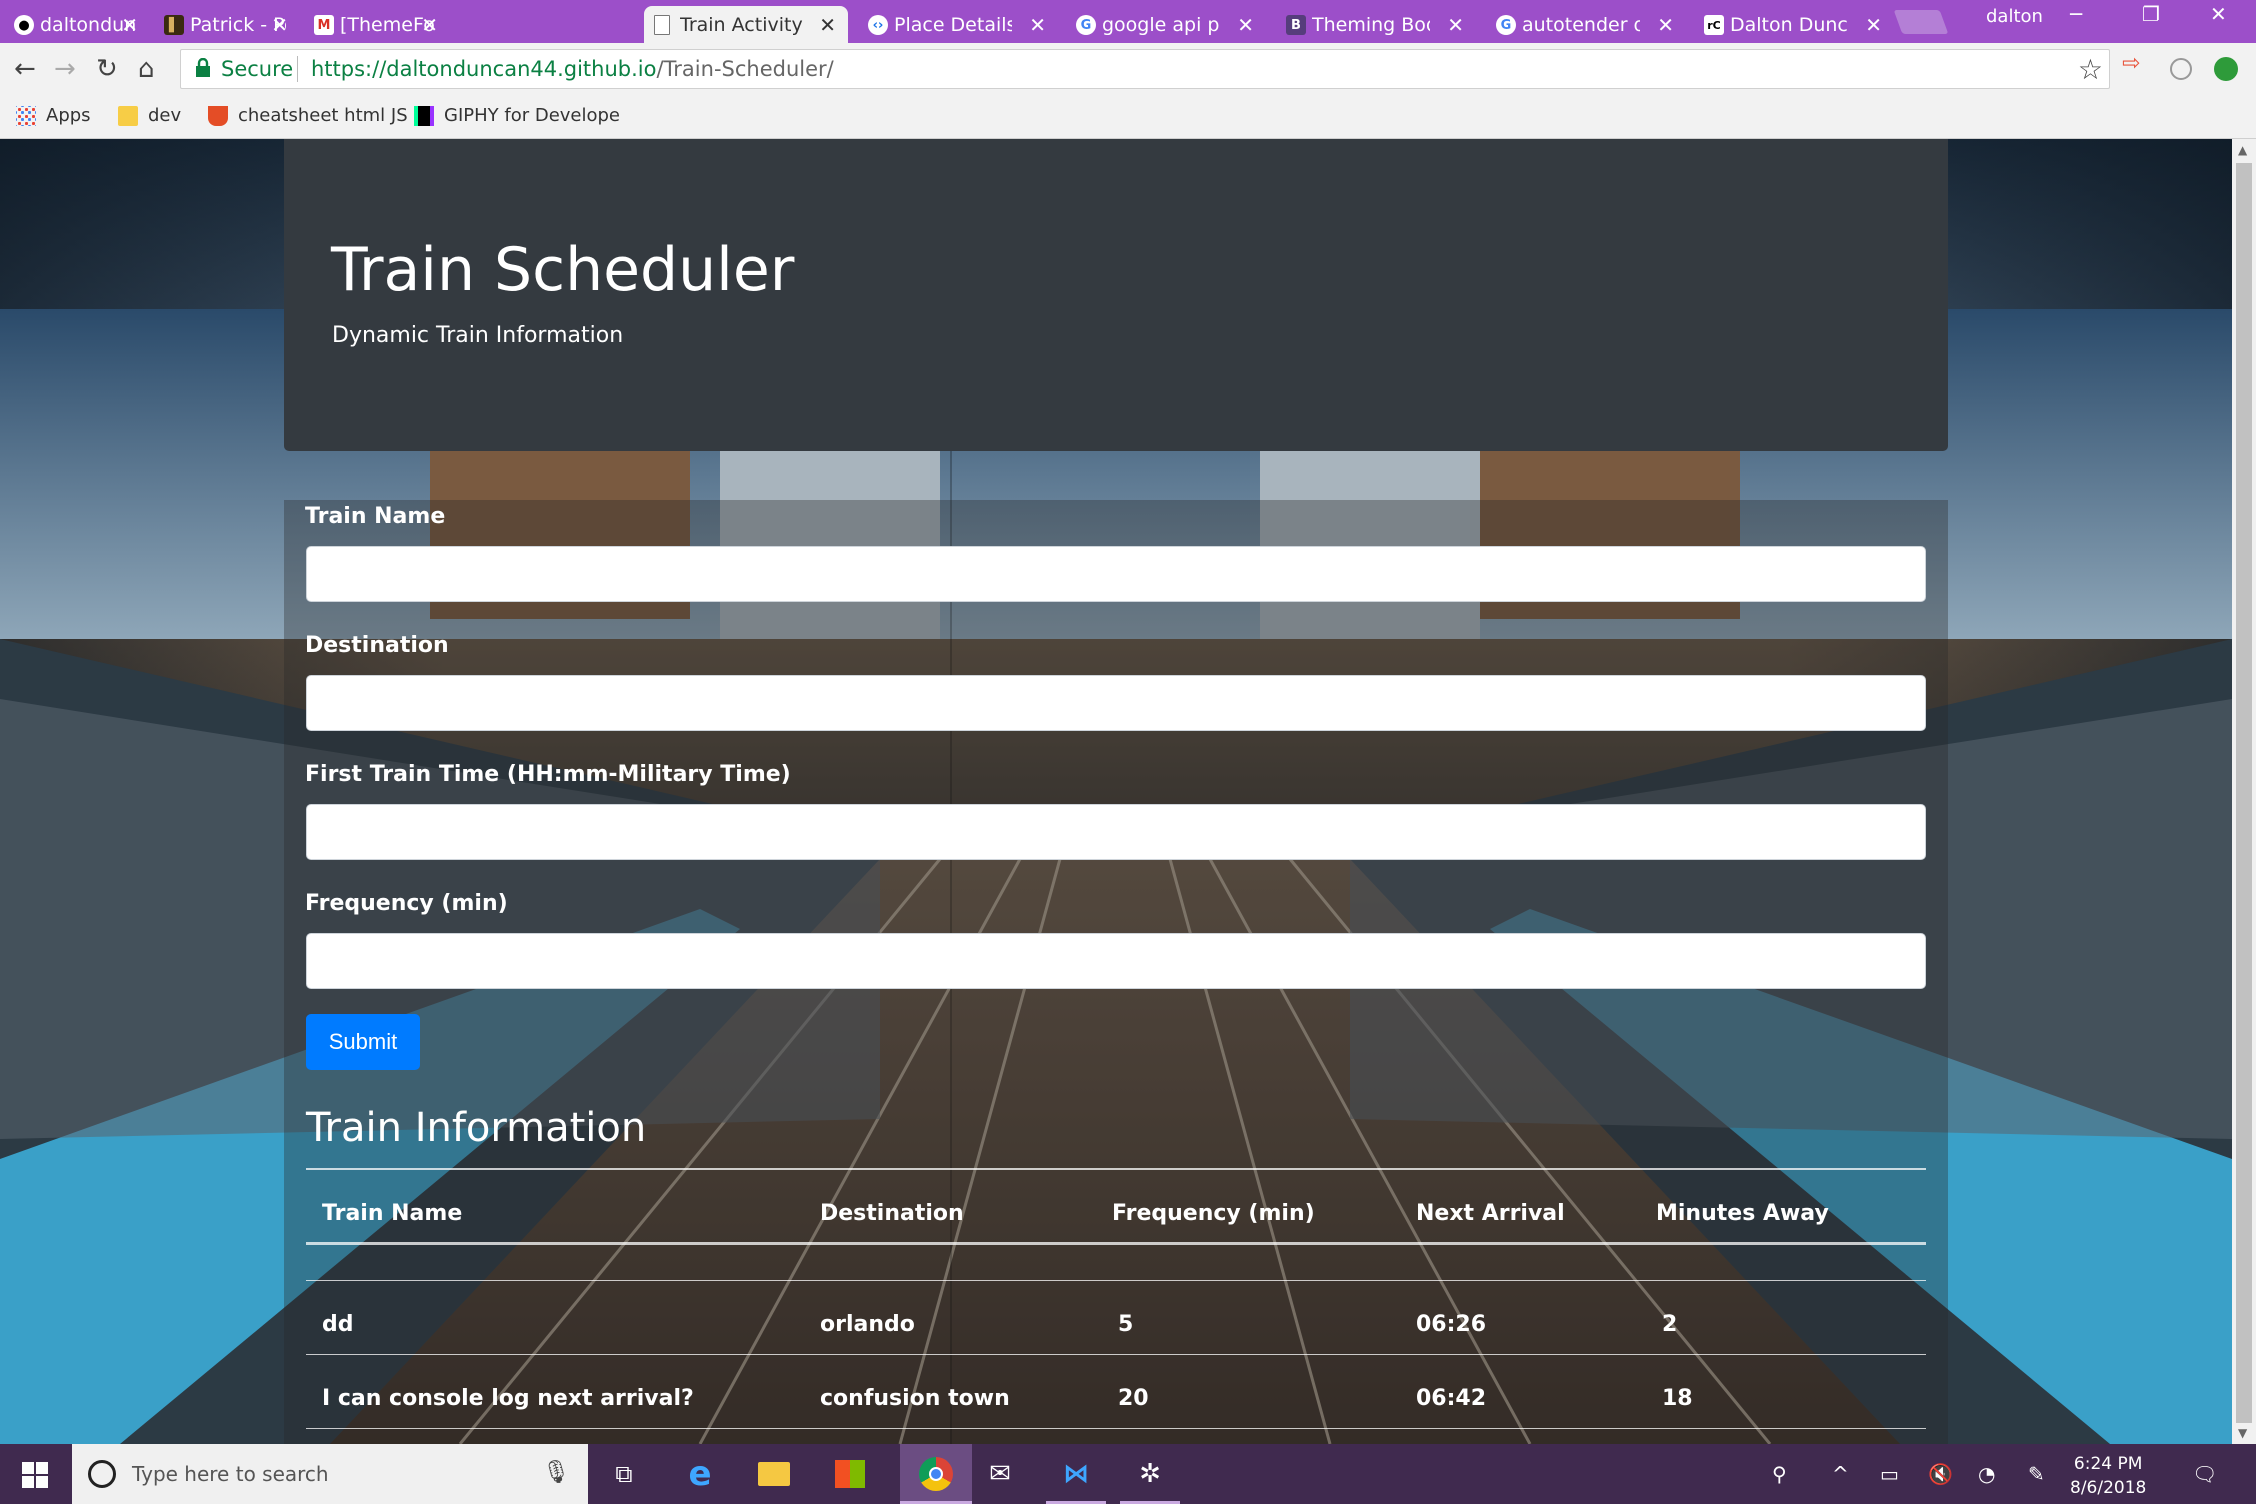  Describe the element at coordinates (257, 69) in the screenshot. I see `secure-label: Secure` at that location.